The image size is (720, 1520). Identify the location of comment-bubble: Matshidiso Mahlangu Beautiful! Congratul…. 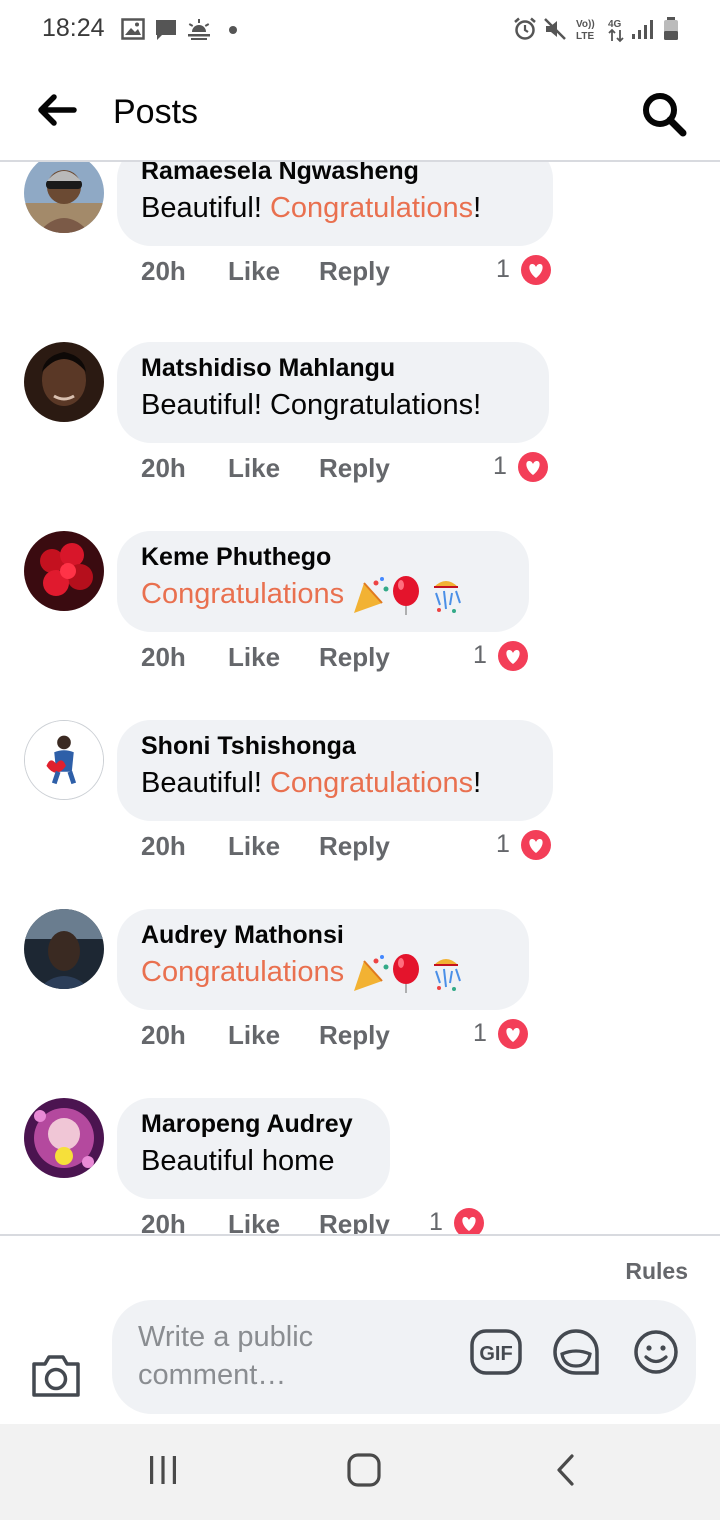
(333, 392).